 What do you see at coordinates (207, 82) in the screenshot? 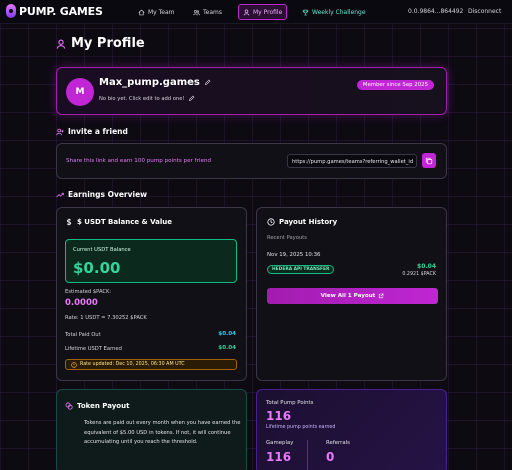
I see `edit-name-icon` at bounding box center [207, 82].